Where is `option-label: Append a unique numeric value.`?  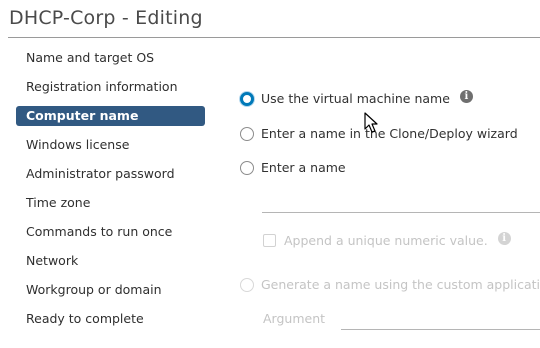
option-label: Append a unique numeric value. is located at coordinates (386, 240).